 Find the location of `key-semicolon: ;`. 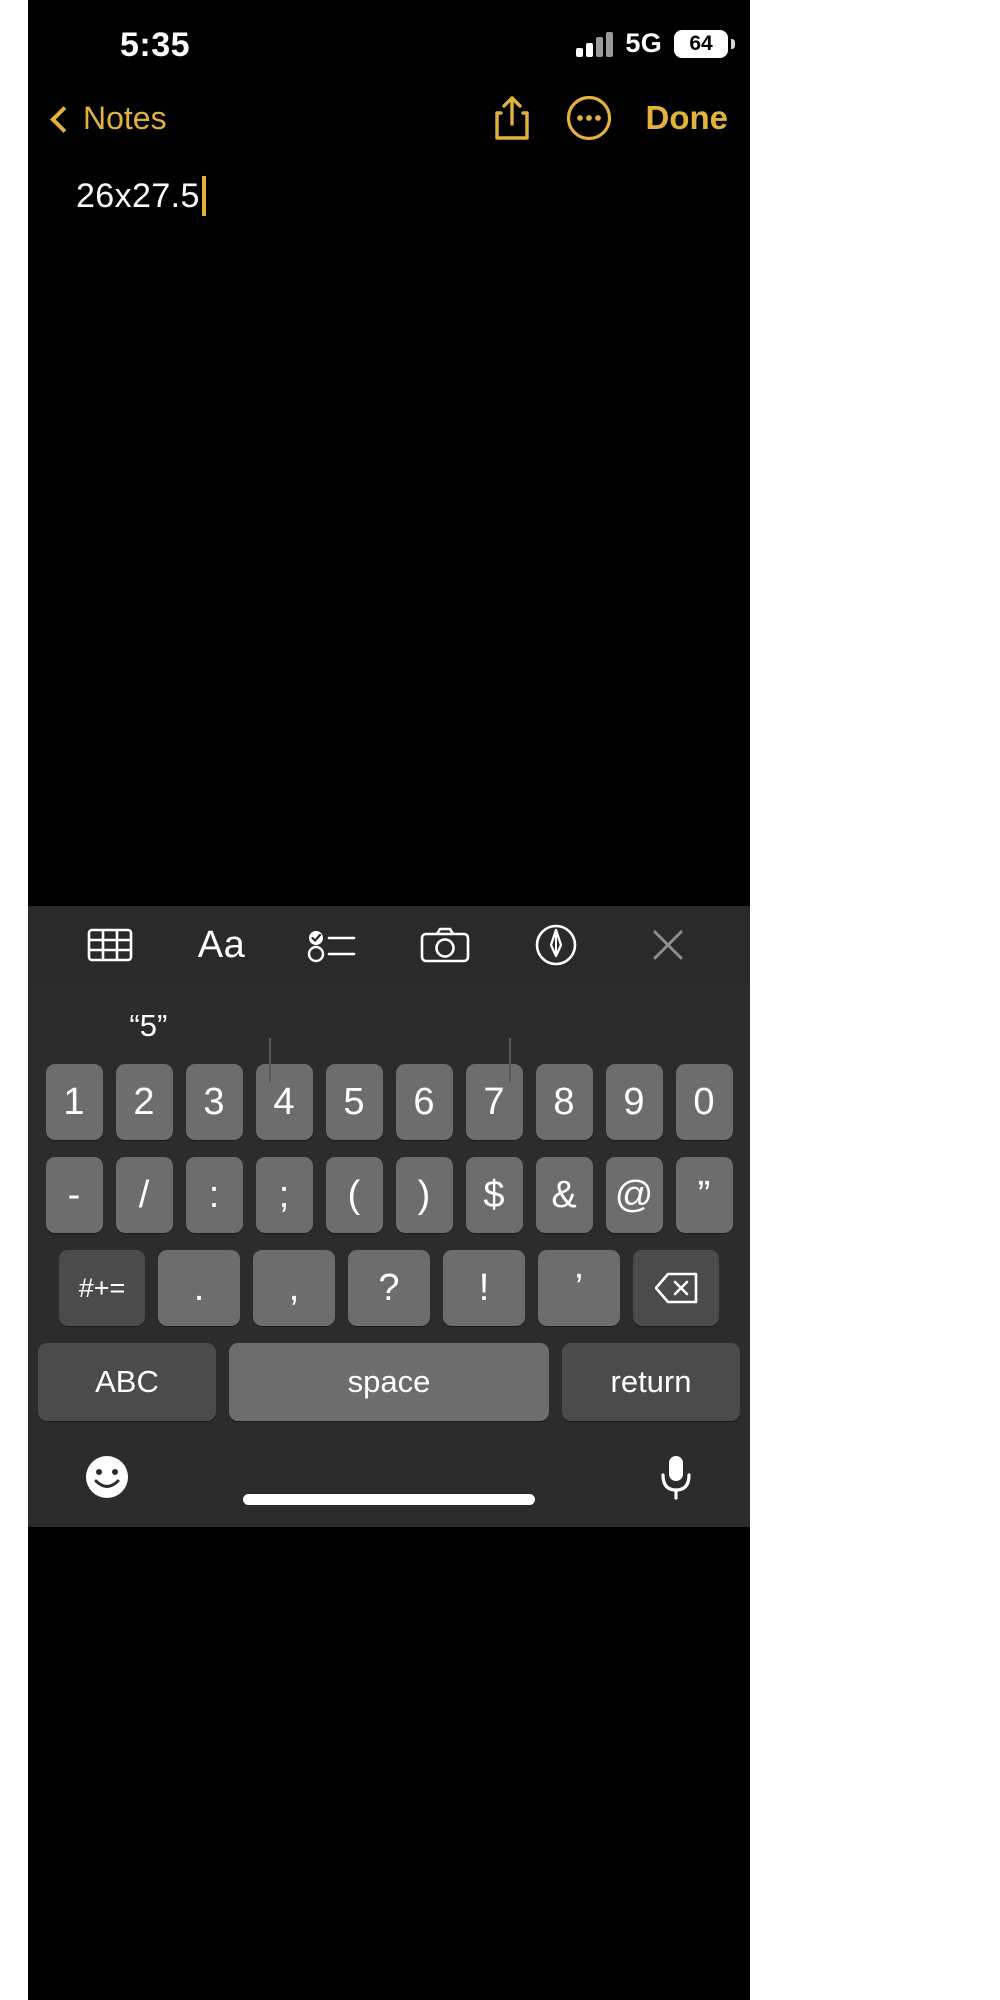

key-semicolon: ; is located at coordinates (284, 1195).